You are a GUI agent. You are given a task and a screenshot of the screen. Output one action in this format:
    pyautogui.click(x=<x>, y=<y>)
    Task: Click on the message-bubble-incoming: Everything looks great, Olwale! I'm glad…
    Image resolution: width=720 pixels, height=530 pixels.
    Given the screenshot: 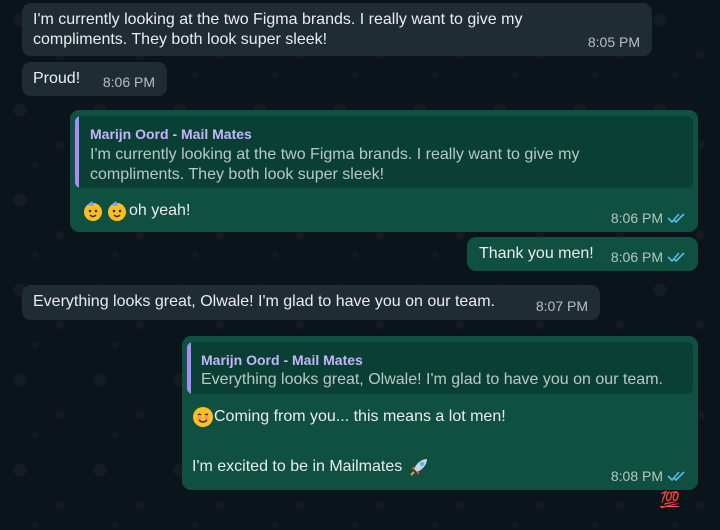 What is the action you would take?
    pyautogui.click(x=311, y=302)
    